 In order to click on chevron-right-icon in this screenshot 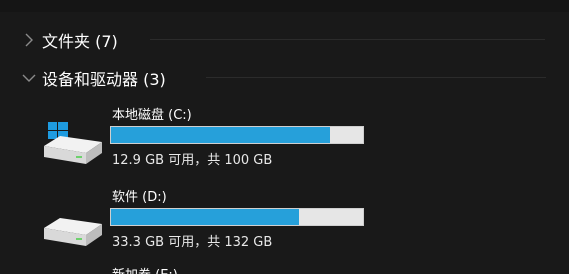, I will do `click(29, 40)`.